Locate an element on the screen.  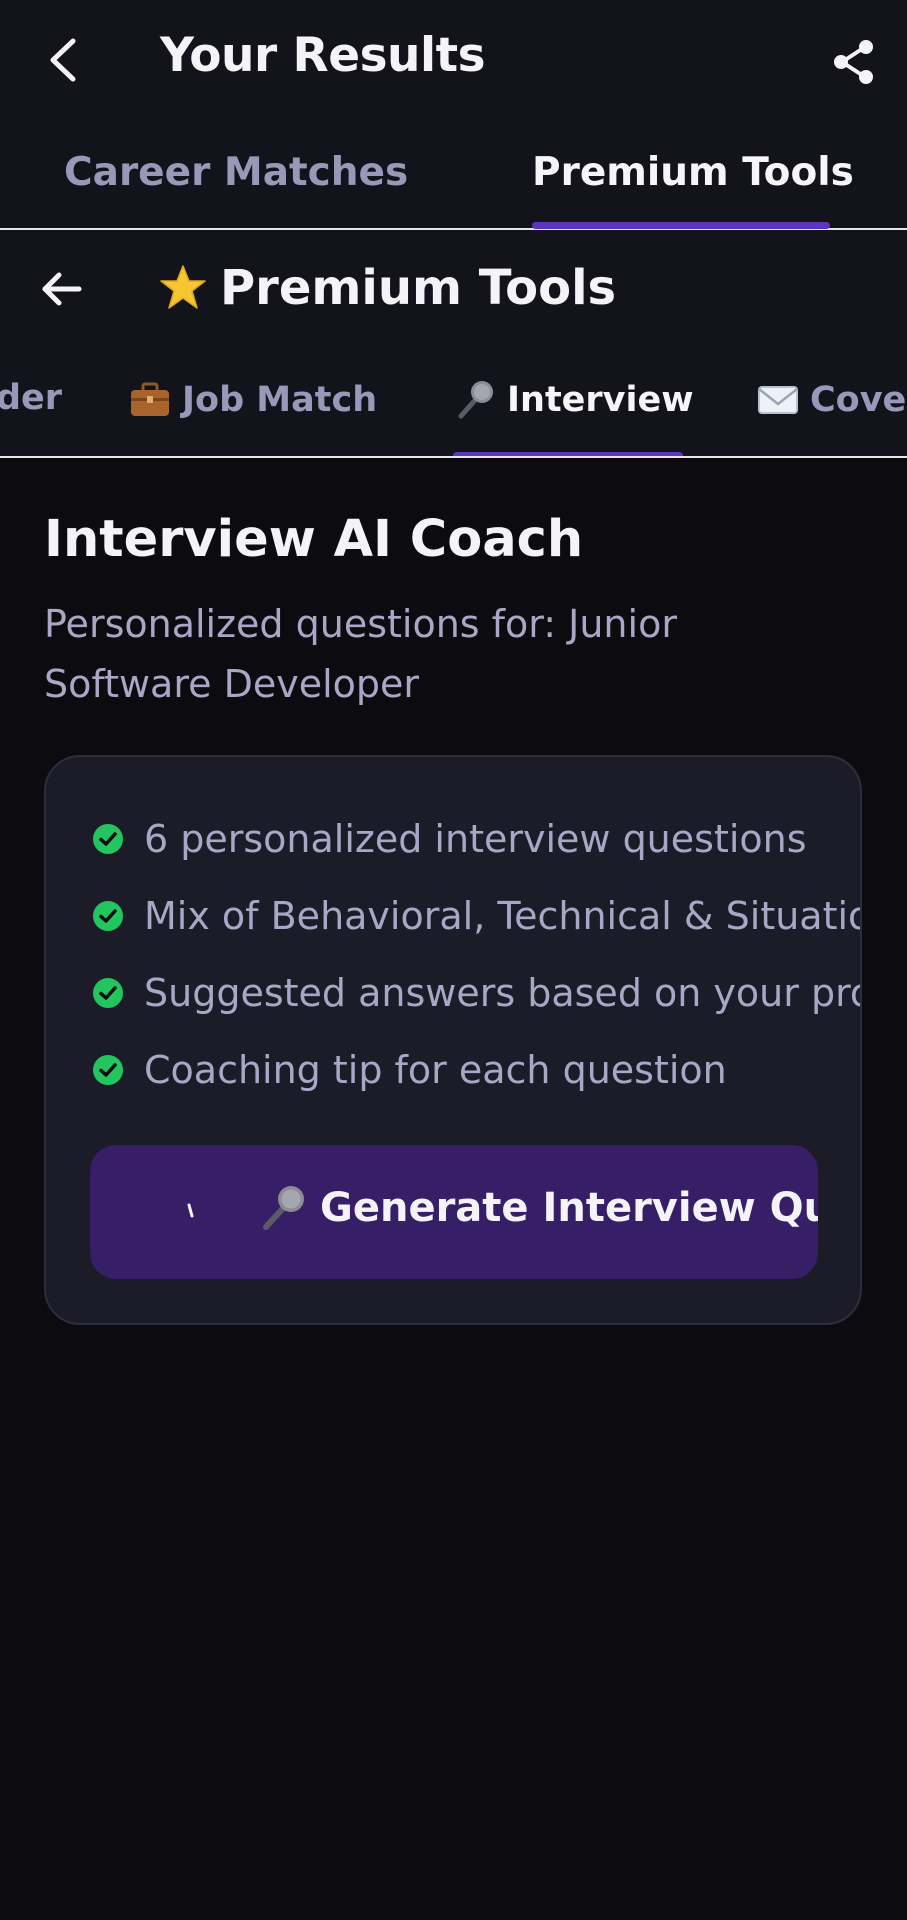
premium-tools-header: Premium Tools is located at coordinates (453, 290).